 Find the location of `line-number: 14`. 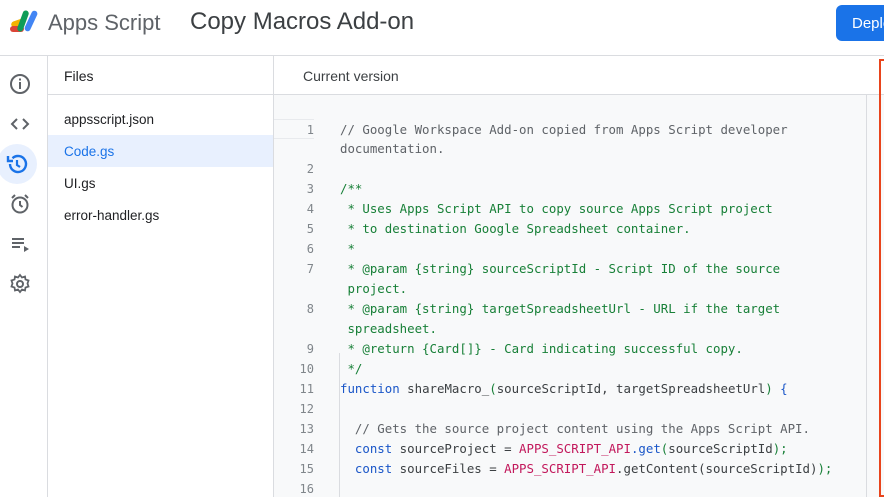

line-number: 14 is located at coordinates (306, 449).